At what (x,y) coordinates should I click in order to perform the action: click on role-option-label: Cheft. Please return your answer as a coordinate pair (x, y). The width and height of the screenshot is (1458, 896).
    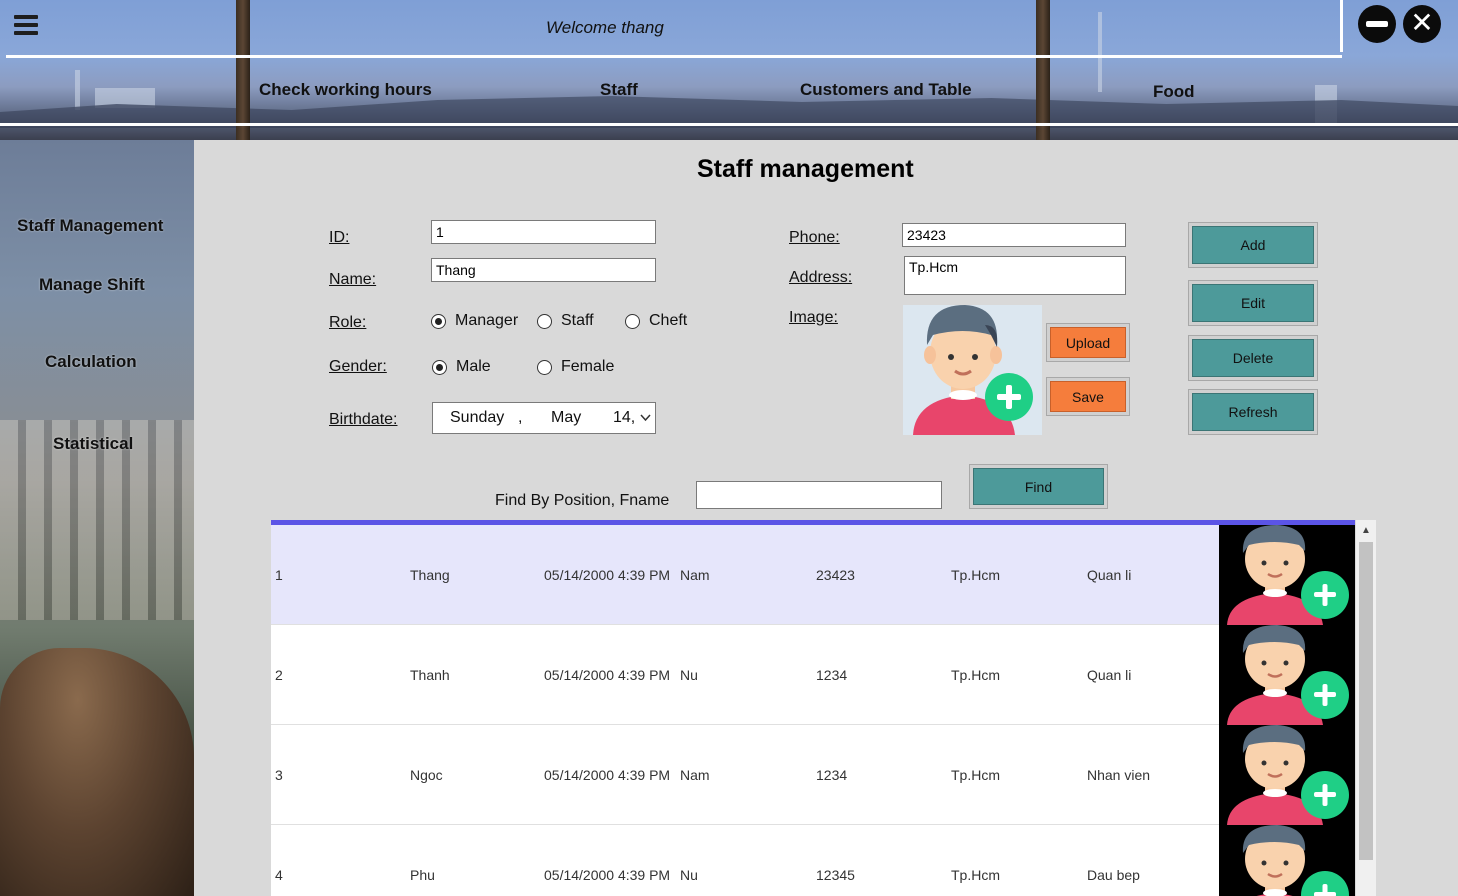
    Looking at the image, I should click on (668, 320).